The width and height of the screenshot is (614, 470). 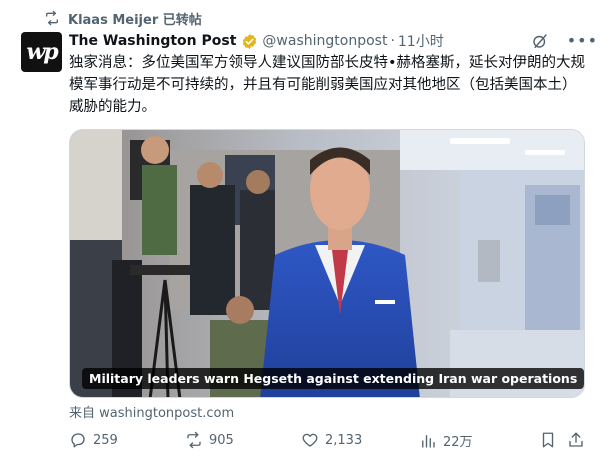 I want to click on tweet-timestamp: 11小时, so click(x=421, y=41).